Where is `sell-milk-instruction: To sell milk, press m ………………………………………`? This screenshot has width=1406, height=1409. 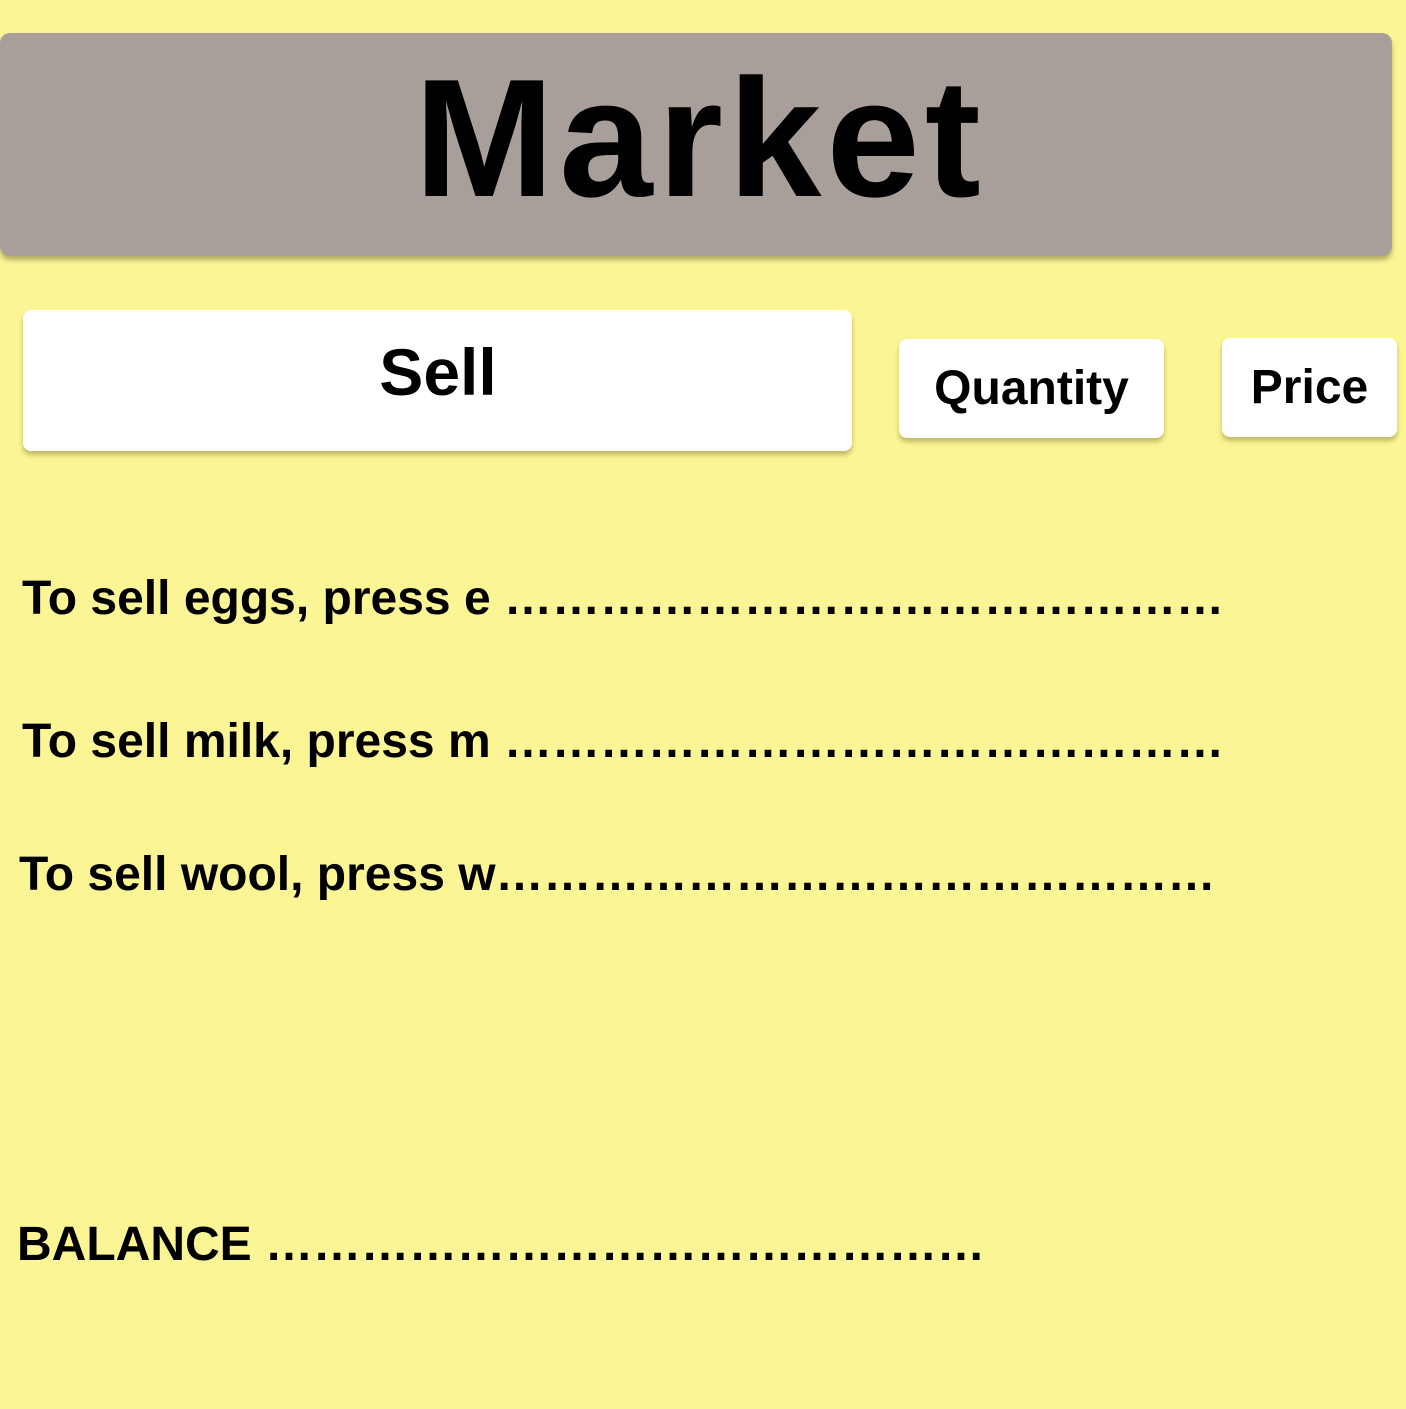
sell-milk-instruction: To sell milk, press m ……………………………………… is located at coordinates (623, 741).